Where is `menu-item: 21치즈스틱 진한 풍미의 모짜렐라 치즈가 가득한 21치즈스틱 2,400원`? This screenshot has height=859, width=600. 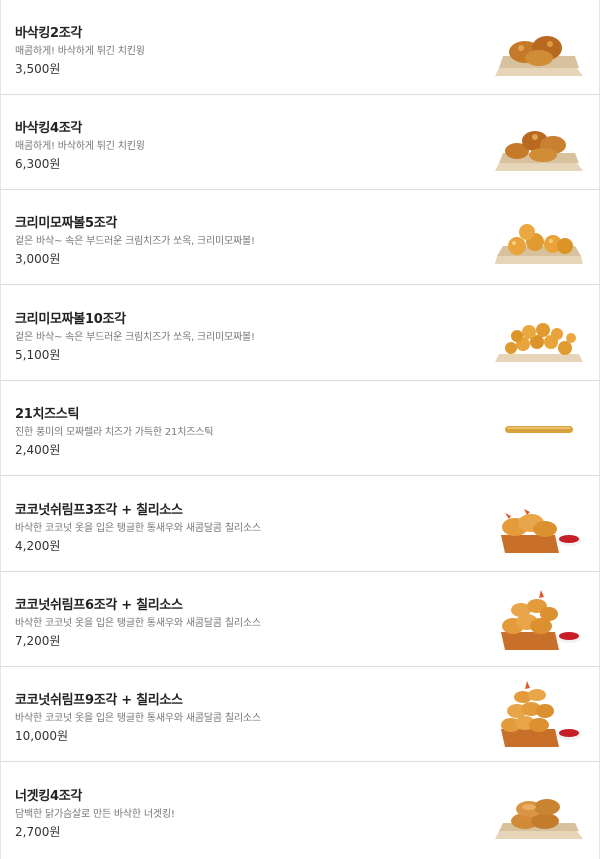
menu-item: 21치즈스틱 진한 풍미의 모짜렐라 치즈가 가득한 21치즈스틱 2,400원 is located at coordinates (300, 428).